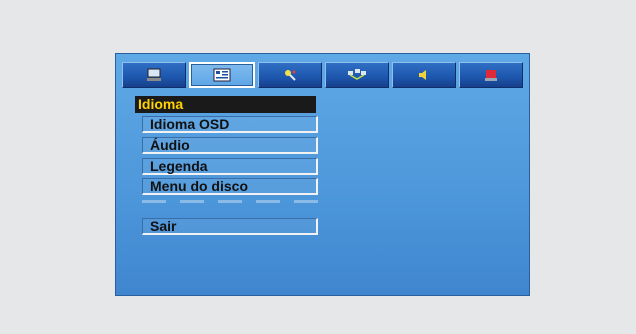  I want to click on tab-display, so click(154, 75).